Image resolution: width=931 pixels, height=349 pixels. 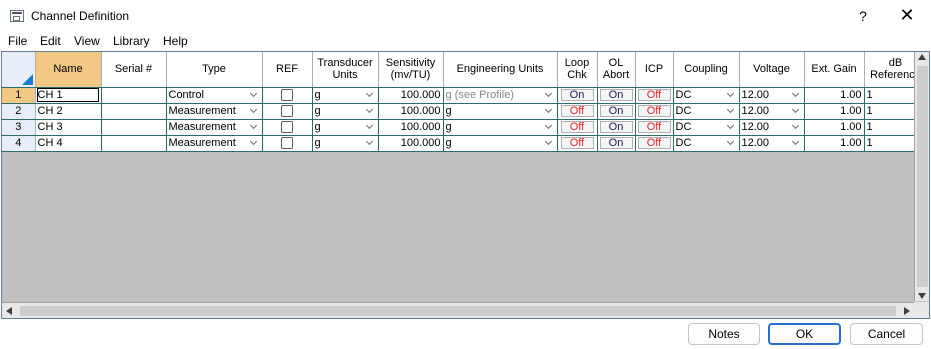 What do you see at coordinates (19, 143) in the screenshot?
I see `row-number: 4` at bounding box center [19, 143].